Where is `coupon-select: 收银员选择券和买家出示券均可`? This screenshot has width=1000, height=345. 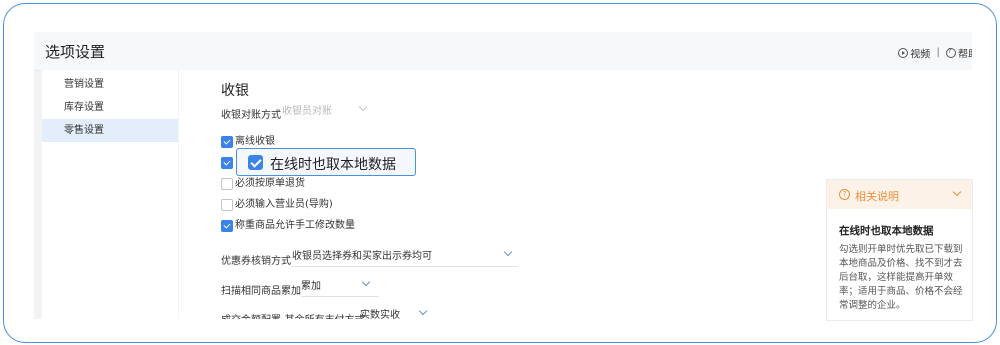 coupon-select: 收银员选择券和买家出示券均可 is located at coordinates (405, 255).